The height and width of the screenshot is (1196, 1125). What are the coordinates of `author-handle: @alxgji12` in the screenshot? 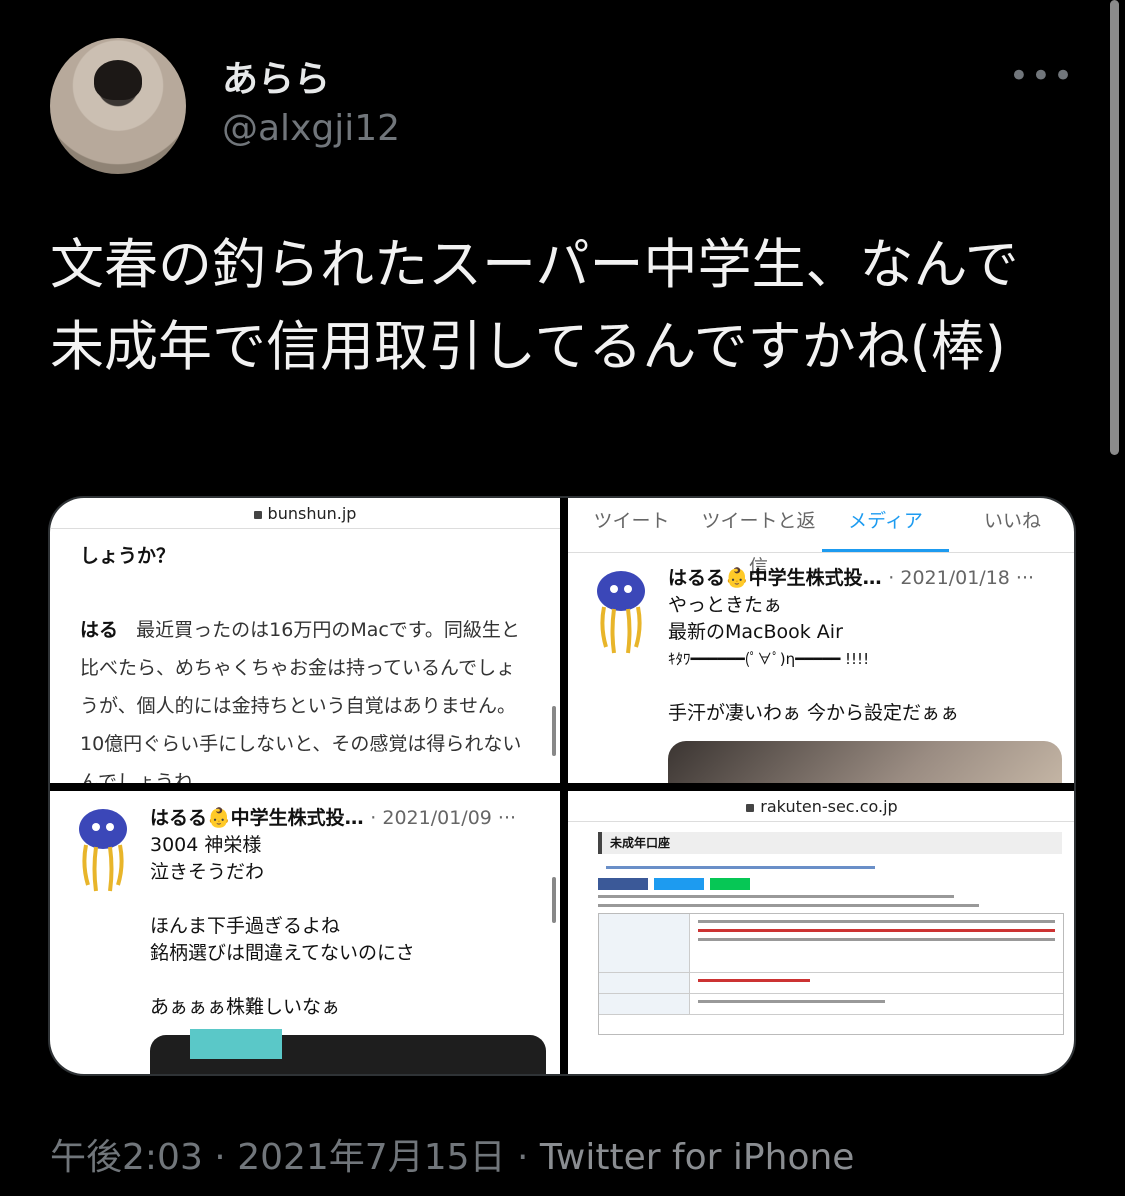 It's located at (311, 128).